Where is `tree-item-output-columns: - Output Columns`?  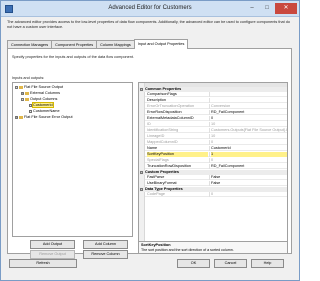 tree-item-output-columns: - Output Columns is located at coordinates (39, 99).